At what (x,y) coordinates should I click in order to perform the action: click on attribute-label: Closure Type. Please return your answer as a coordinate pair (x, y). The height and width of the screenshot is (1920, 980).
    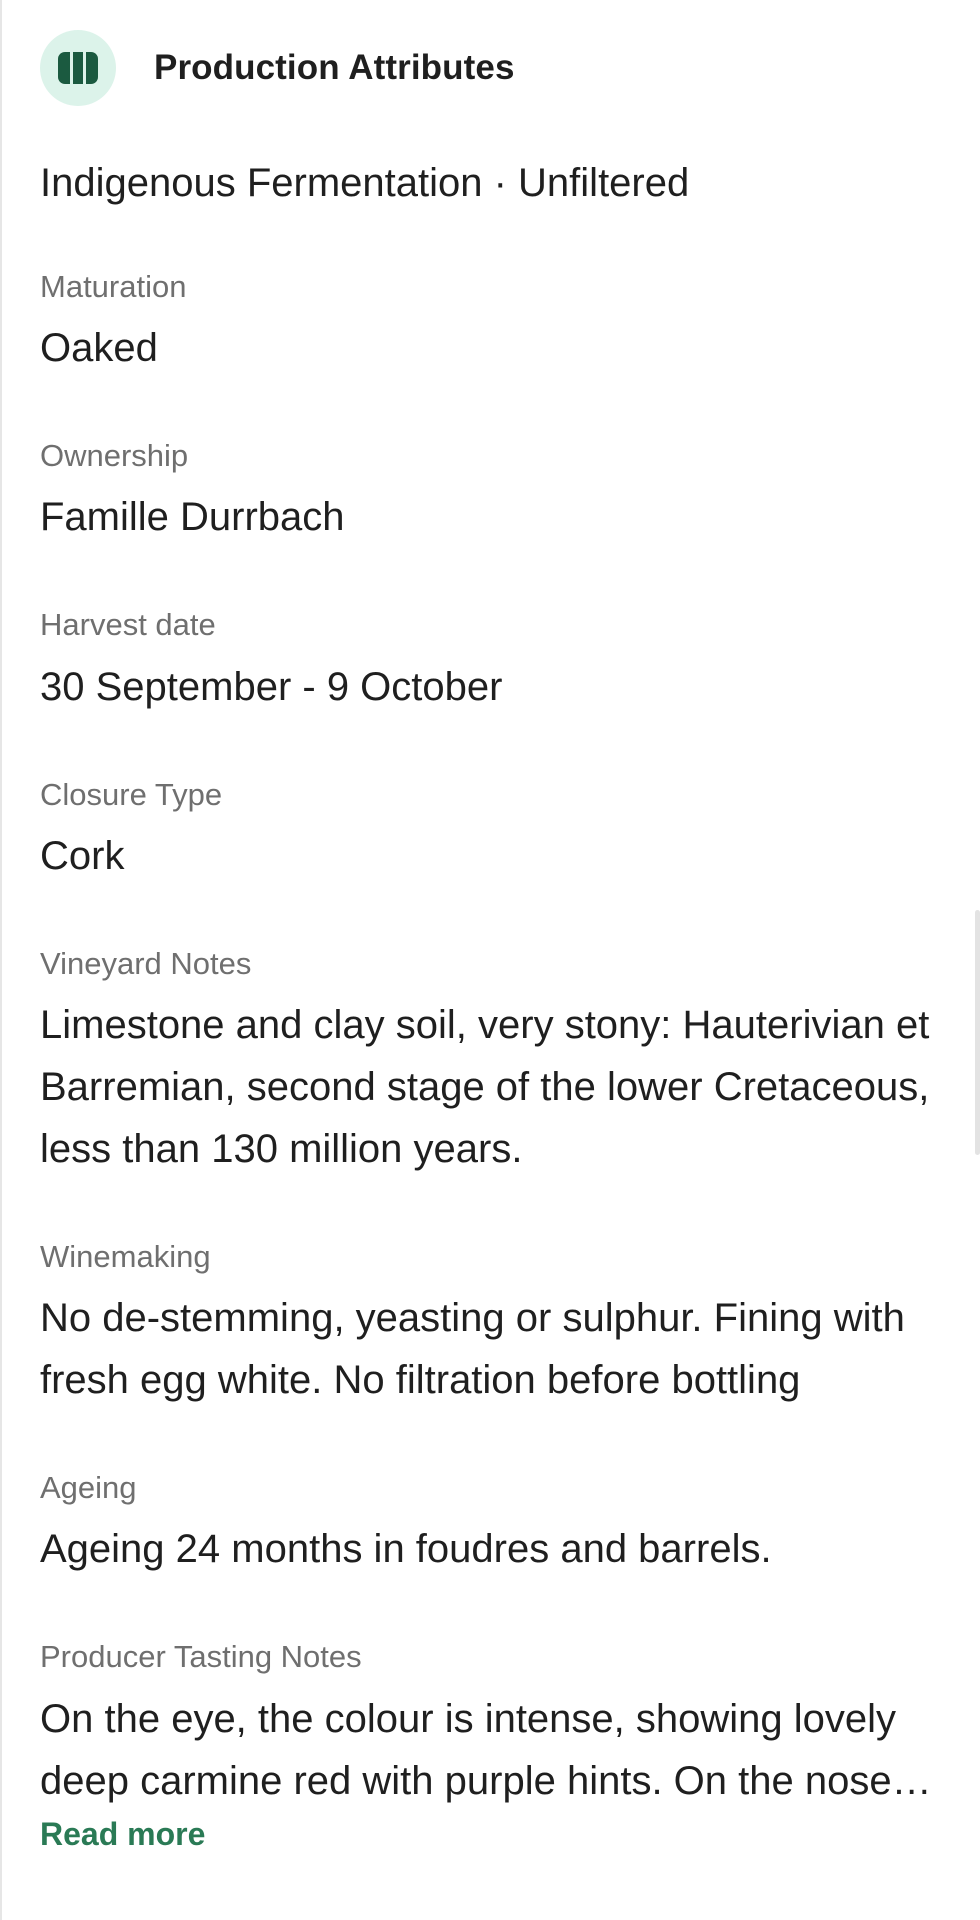
    Looking at the image, I should click on (131, 794).